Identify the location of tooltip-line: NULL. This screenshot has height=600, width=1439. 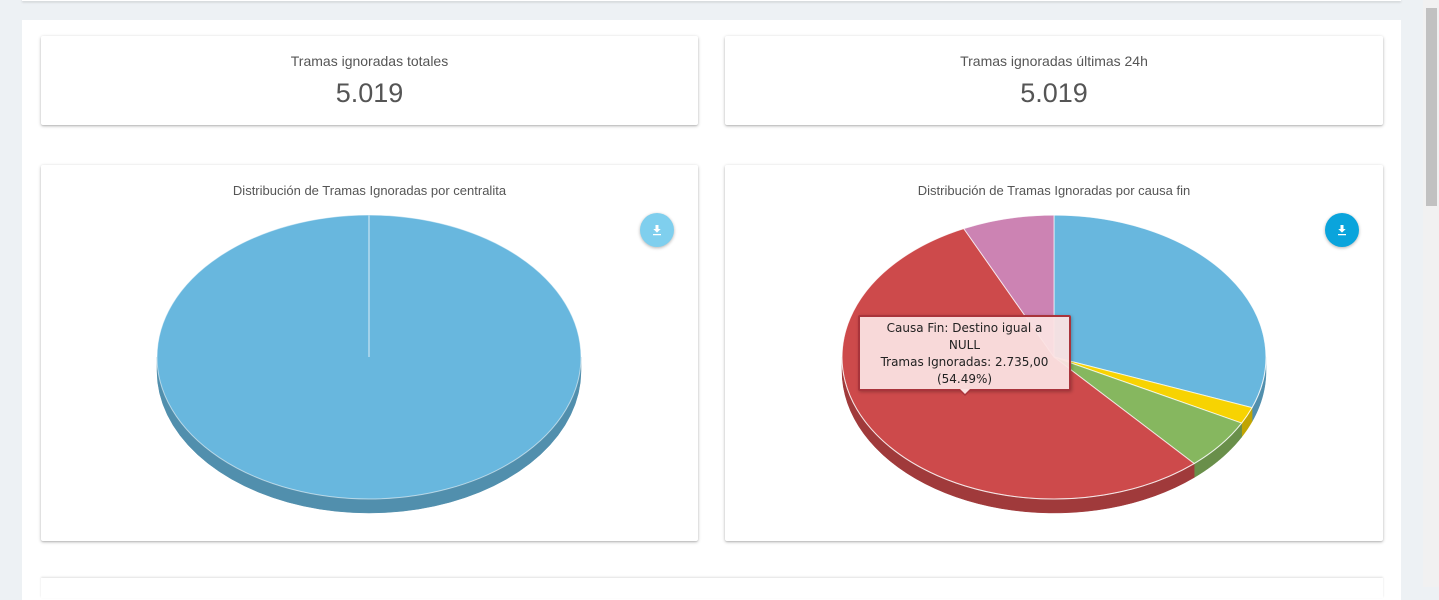
(964, 345).